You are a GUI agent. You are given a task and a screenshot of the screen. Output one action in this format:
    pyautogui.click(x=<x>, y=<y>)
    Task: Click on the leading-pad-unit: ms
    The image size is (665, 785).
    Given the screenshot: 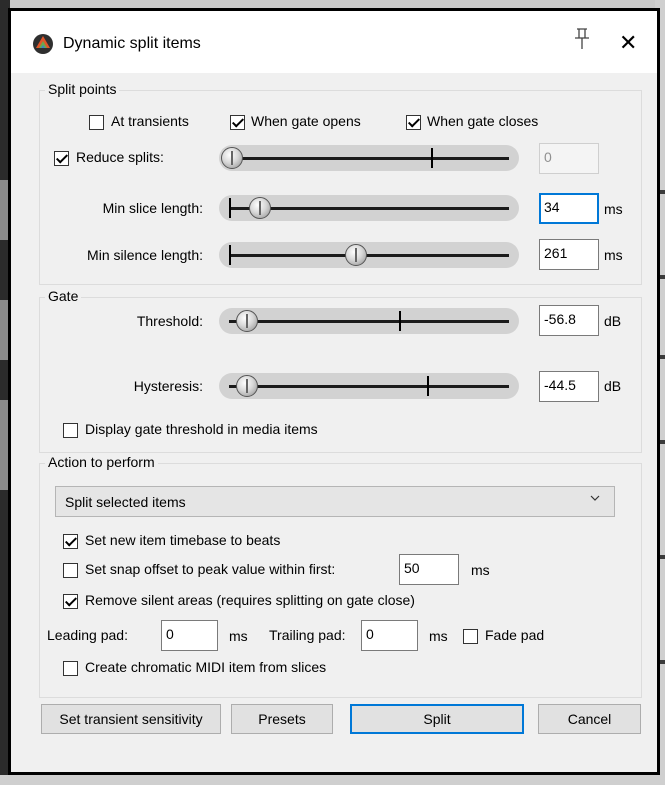 What is the action you would take?
    pyautogui.click(x=238, y=636)
    